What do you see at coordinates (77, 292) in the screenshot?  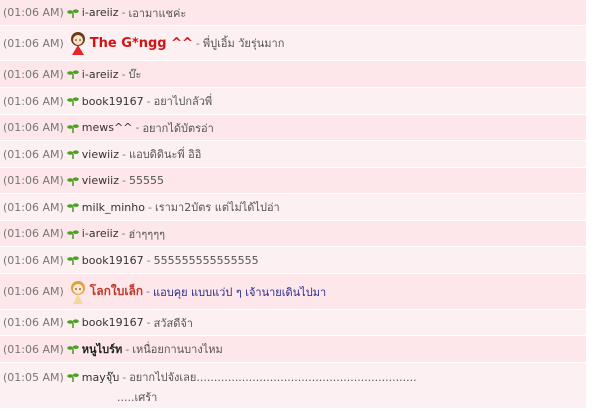 I see `doll-avatar-icon` at bounding box center [77, 292].